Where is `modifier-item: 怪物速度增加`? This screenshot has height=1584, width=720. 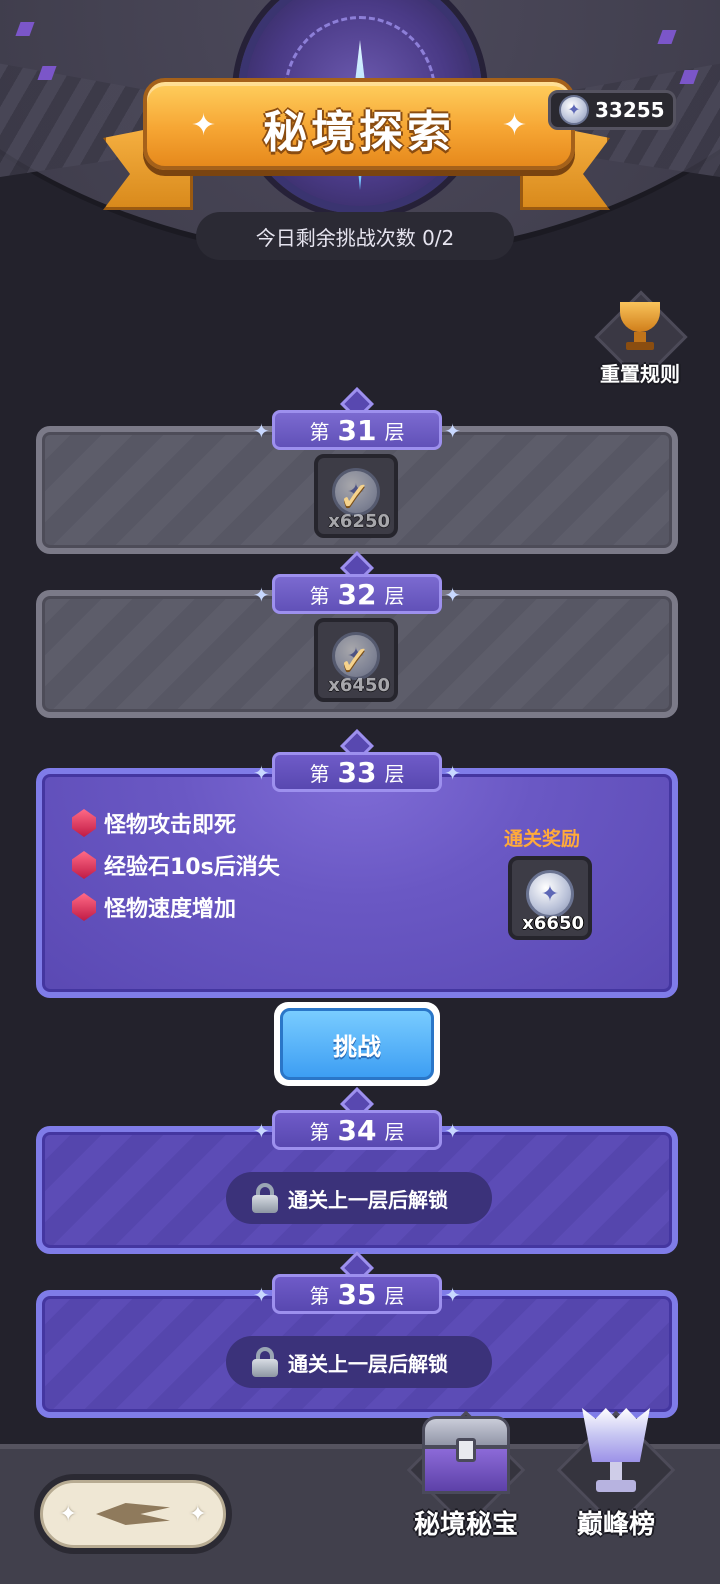
modifier-item: 怪物速度增加 is located at coordinates (176, 907).